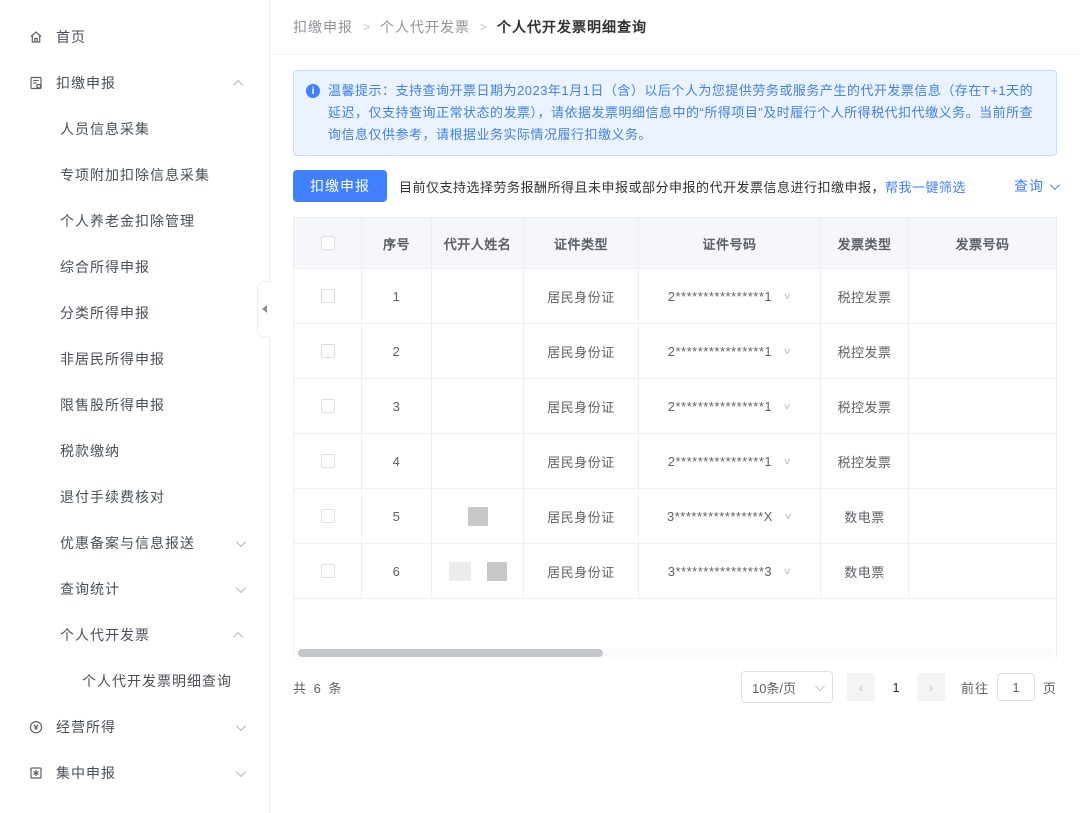 Image resolution: width=1080 pixels, height=813 pixels. Describe the element at coordinates (730, 516) in the screenshot. I see `cert-no-cell: 3****************X ∨` at that location.